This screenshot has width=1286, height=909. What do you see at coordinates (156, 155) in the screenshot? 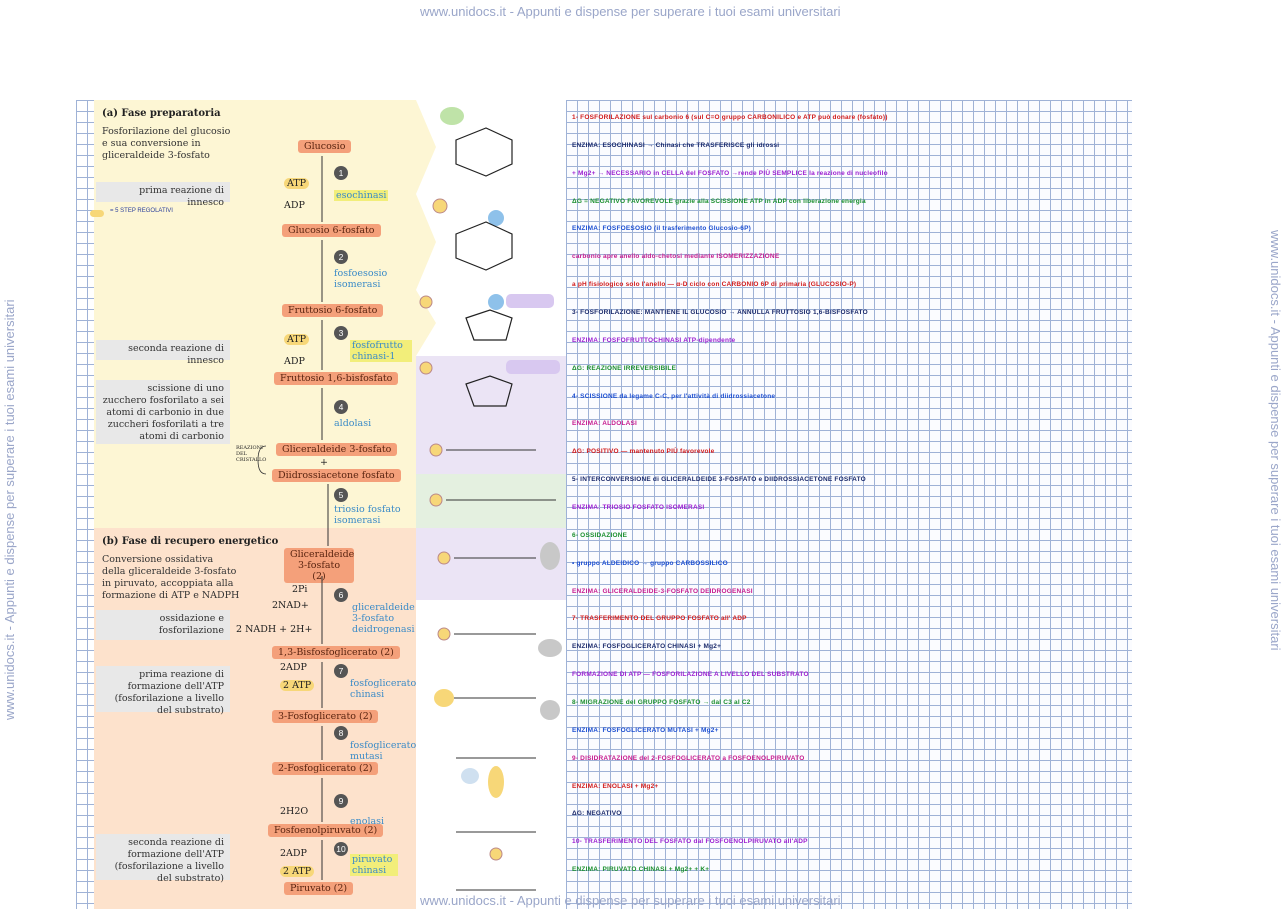
I see `fase-a-desc-line: gliceraldeide 3-fosfato` at bounding box center [156, 155].